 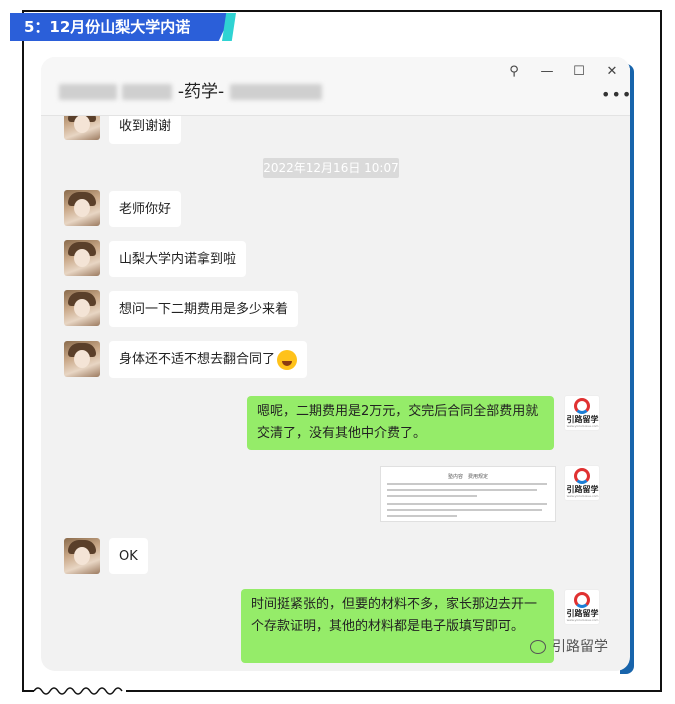 What do you see at coordinates (579, 72) in the screenshot?
I see `maximize-button: ☐` at bounding box center [579, 72].